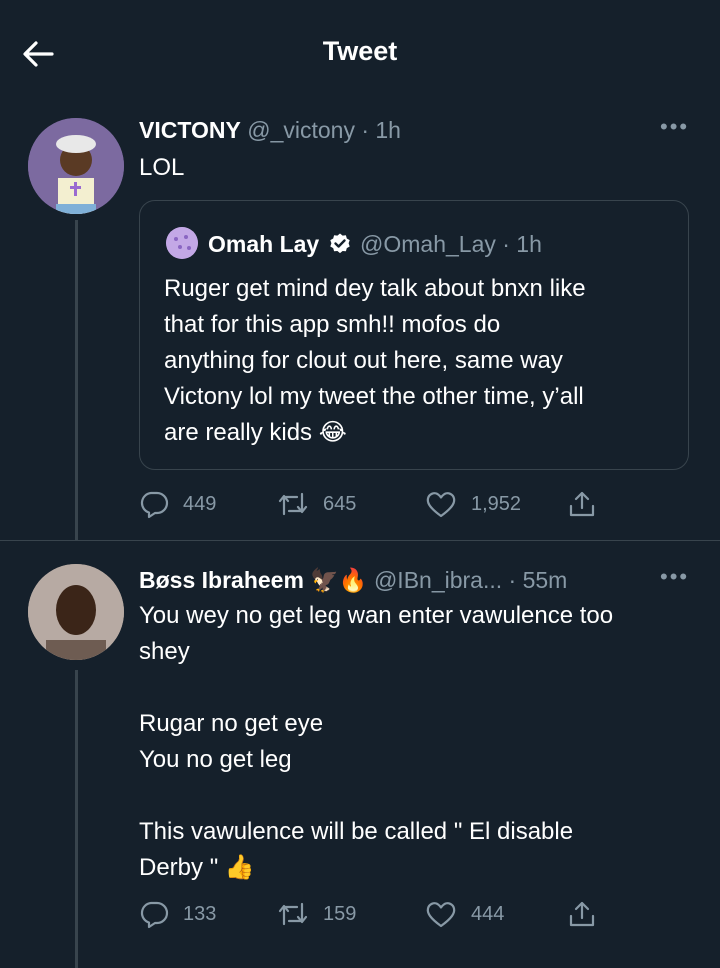  I want to click on retweet-button: 159, so click(351, 914).